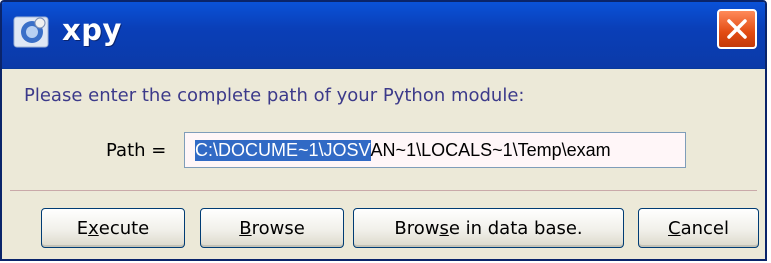 Image resolution: width=771 pixels, height=263 pixels. Describe the element at coordinates (490, 149) in the screenshot. I see `path-remaining-text: AN~1\LOCALS~1\Temp\exam` at that location.